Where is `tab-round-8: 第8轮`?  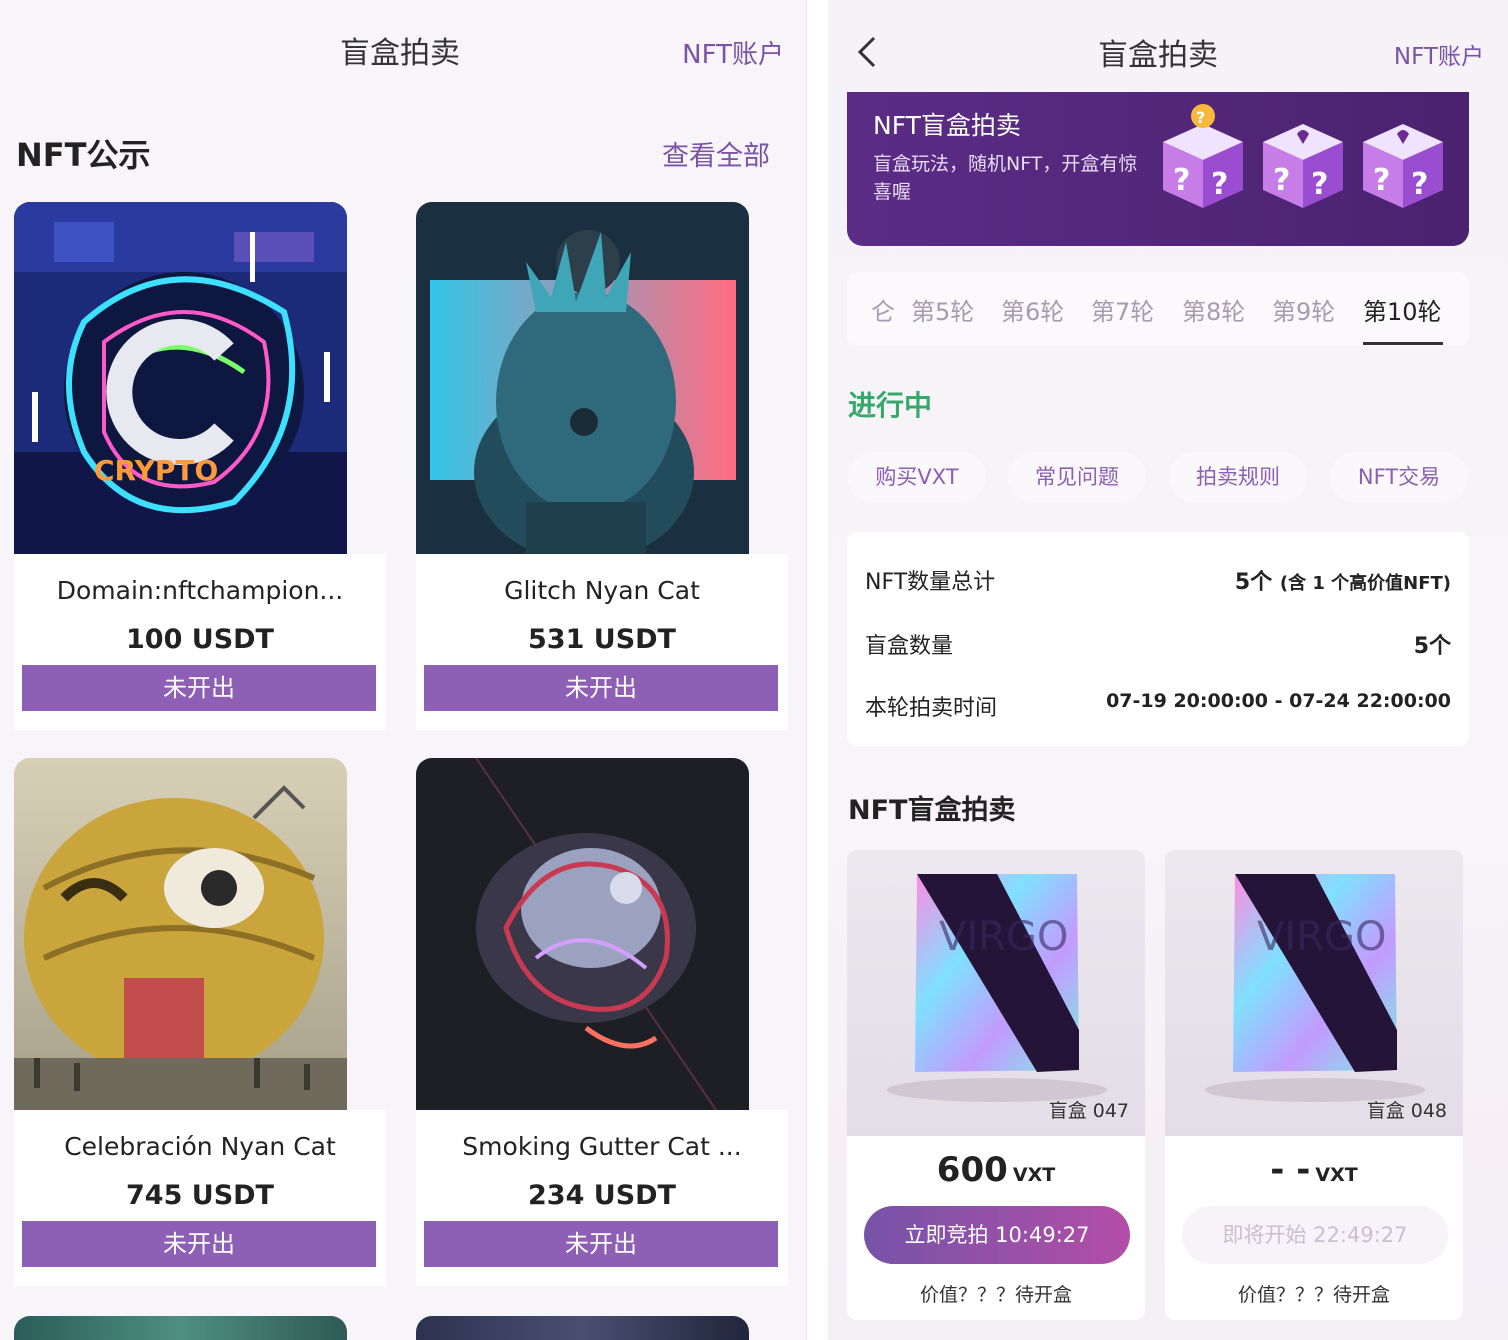 tab-round-8: 第8轮 is located at coordinates (1213, 309).